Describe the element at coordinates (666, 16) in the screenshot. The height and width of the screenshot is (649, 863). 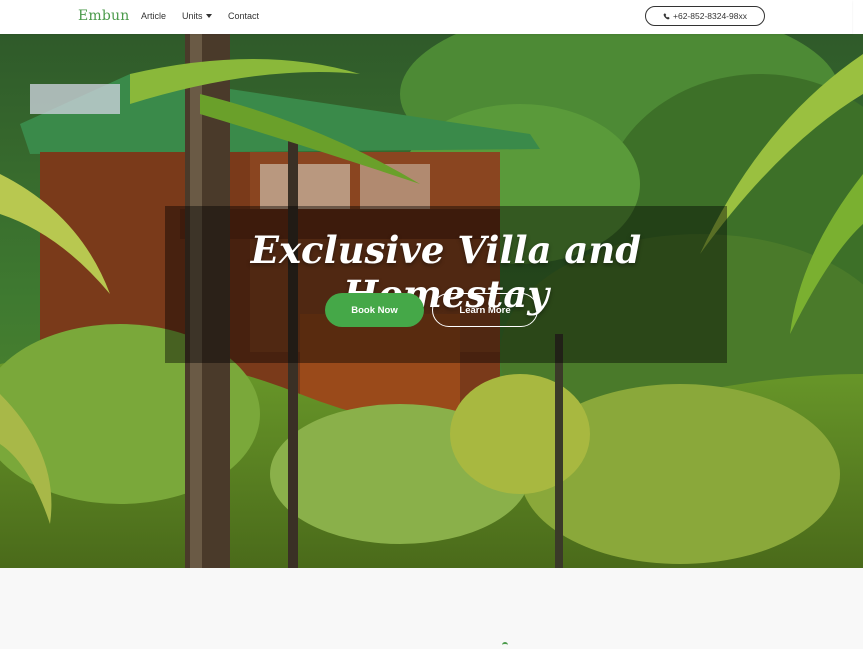
I see `phone-icon` at that location.